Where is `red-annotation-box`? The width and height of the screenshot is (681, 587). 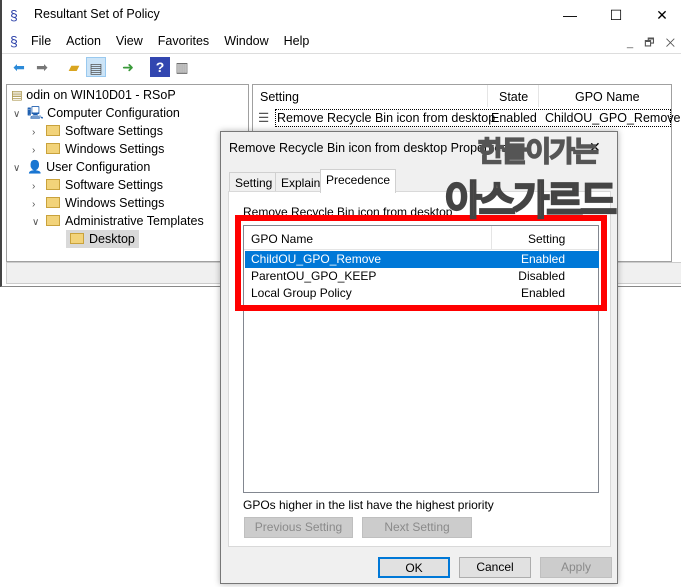 red-annotation-box is located at coordinates (421, 263).